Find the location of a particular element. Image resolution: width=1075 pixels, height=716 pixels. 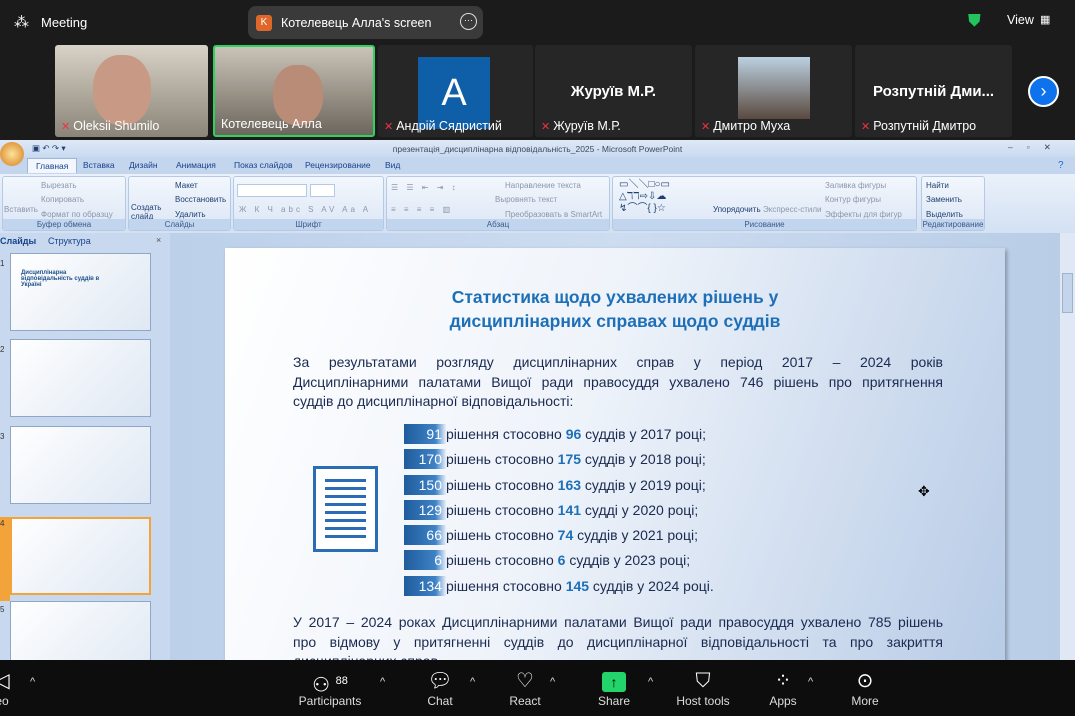

host-tools-button: ⛉ Host tools is located at coordinates (703, 688).